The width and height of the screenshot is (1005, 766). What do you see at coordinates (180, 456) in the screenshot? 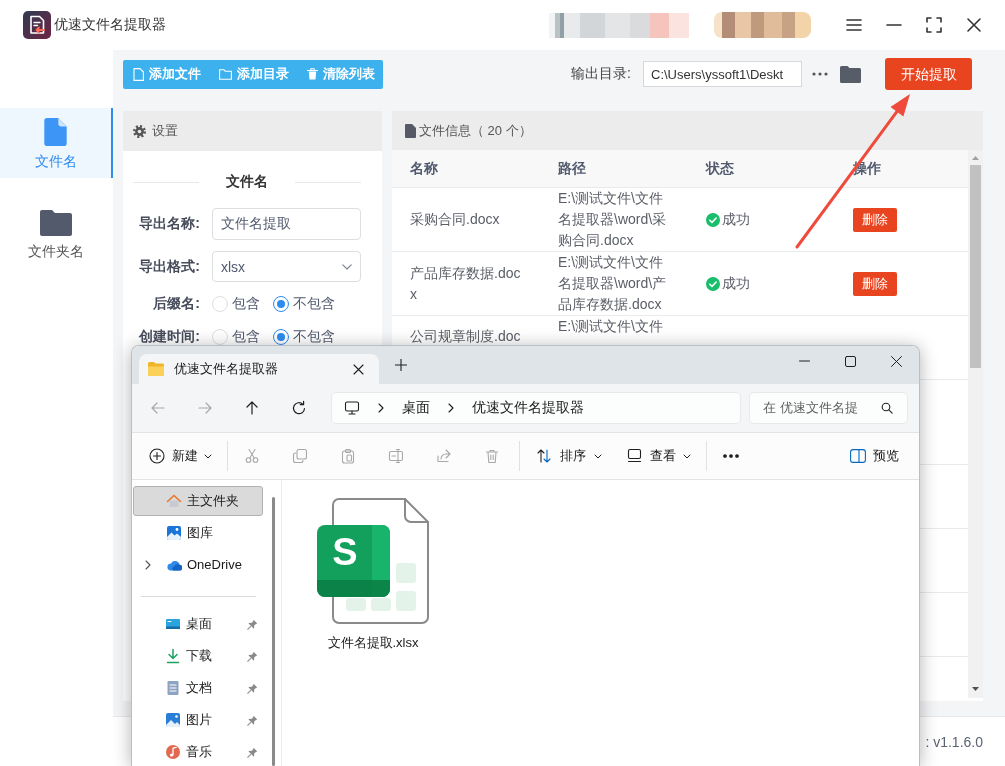
I see `new-button: 新建` at bounding box center [180, 456].